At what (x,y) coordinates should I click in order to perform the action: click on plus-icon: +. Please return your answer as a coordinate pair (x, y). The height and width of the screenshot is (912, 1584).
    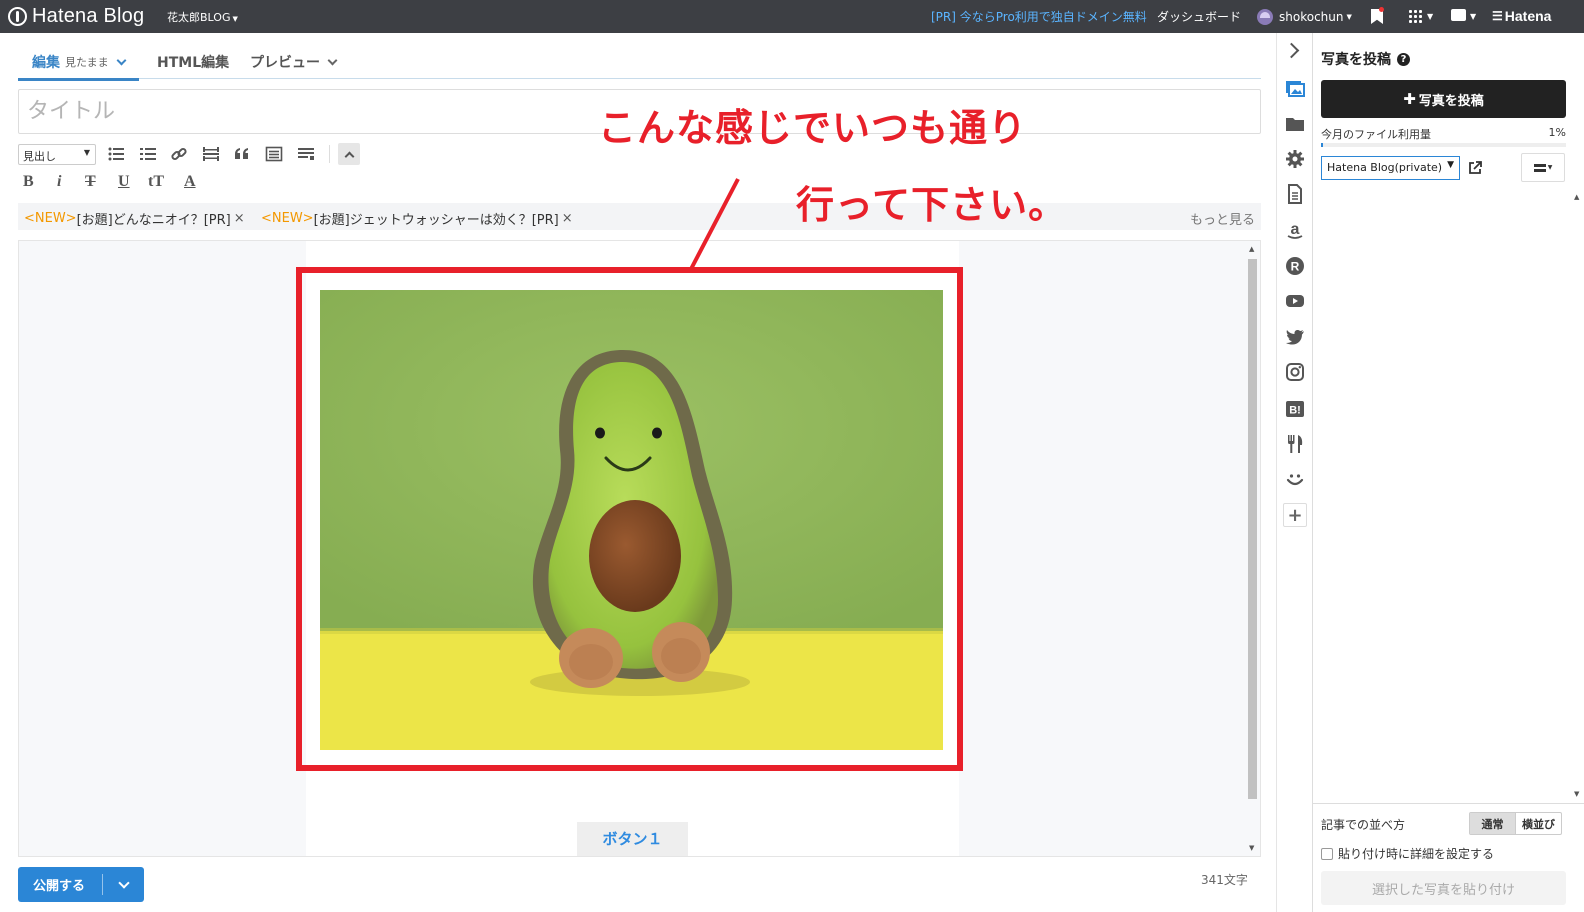
    Looking at the image, I should click on (1295, 515).